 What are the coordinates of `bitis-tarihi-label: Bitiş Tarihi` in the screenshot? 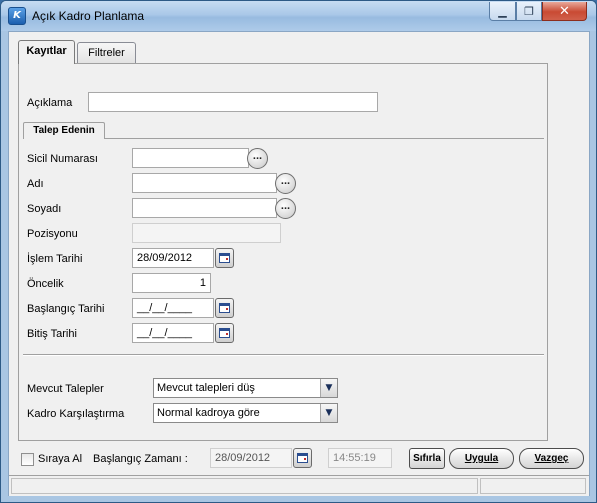 It's located at (52, 334).